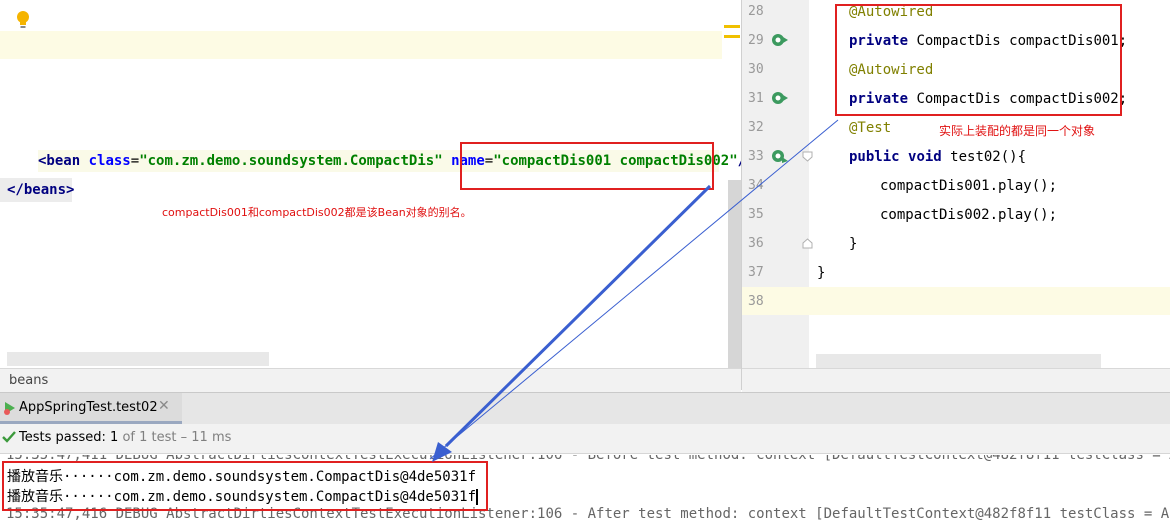 Image resolution: width=1170 pixels, height=525 pixels. What do you see at coordinates (23, 20) in the screenshot?
I see `lightbulb-icon` at bounding box center [23, 20].